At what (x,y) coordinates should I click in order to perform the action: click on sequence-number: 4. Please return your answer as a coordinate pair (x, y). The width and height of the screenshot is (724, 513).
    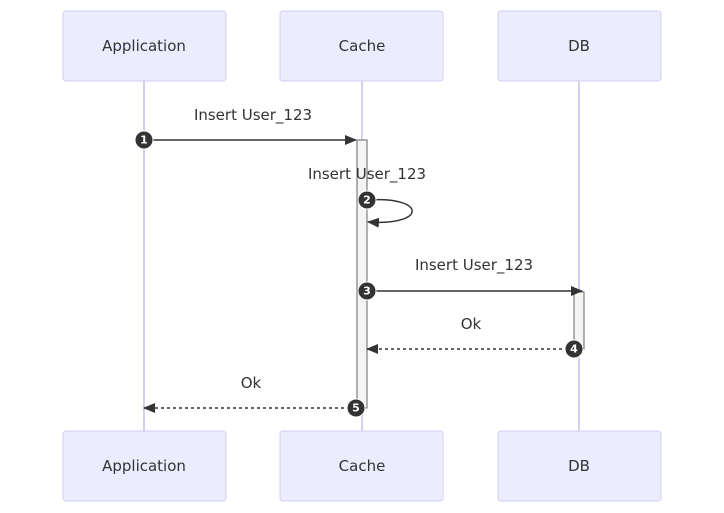
    Looking at the image, I should click on (574, 349).